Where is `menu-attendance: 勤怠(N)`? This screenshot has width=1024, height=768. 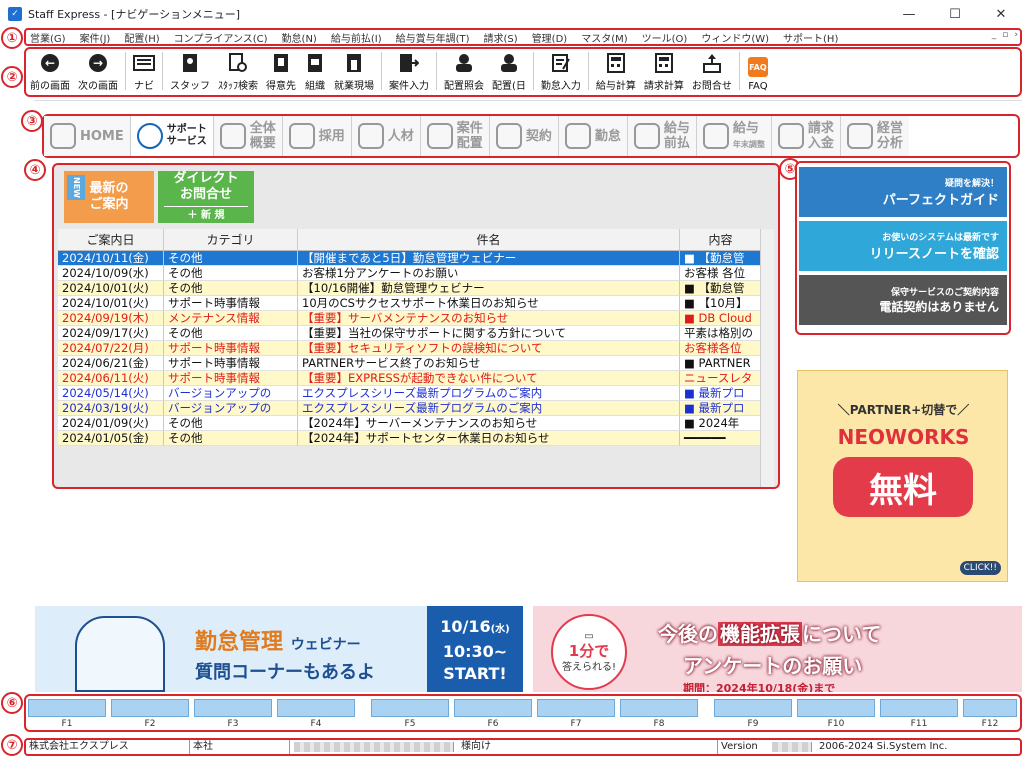 menu-attendance: 勤怠(N) is located at coordinates (299, 37).